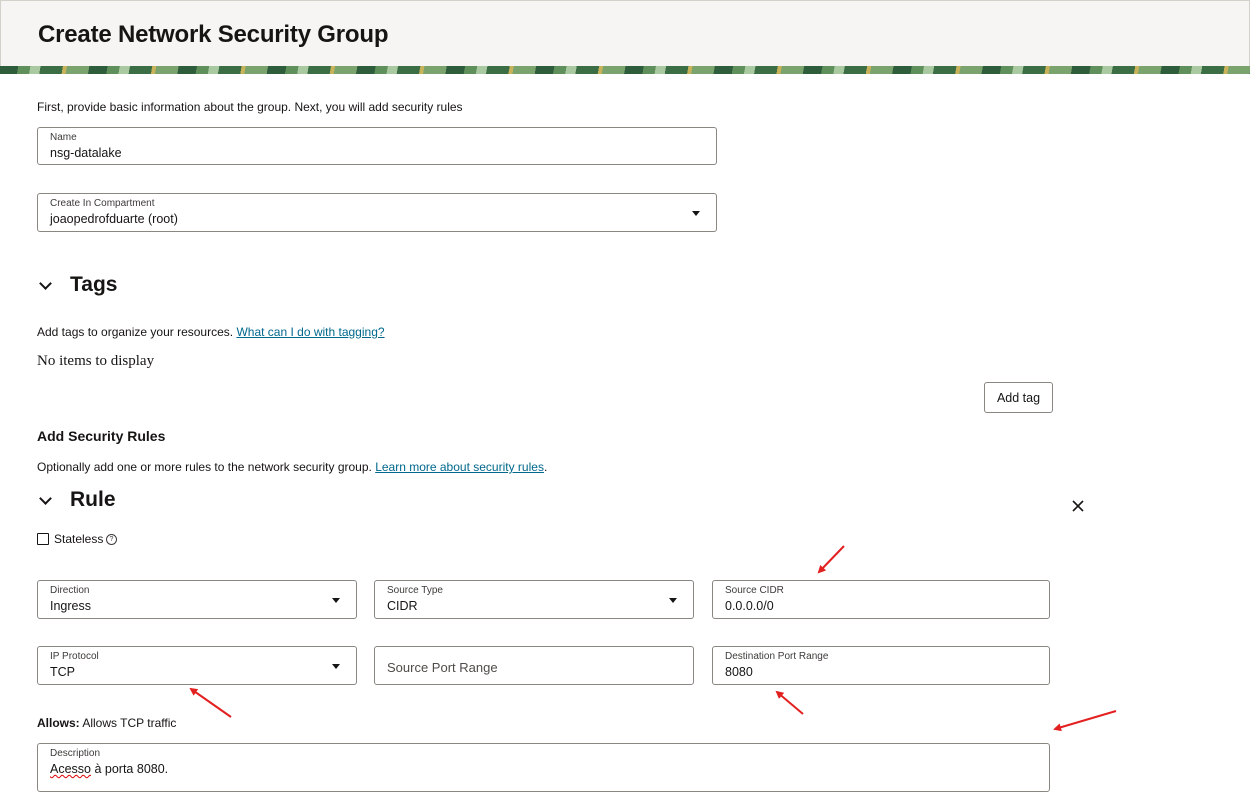 The image size is (1250, 805). I want to click on annotation-arrow-destination-port, so click(789, 702).